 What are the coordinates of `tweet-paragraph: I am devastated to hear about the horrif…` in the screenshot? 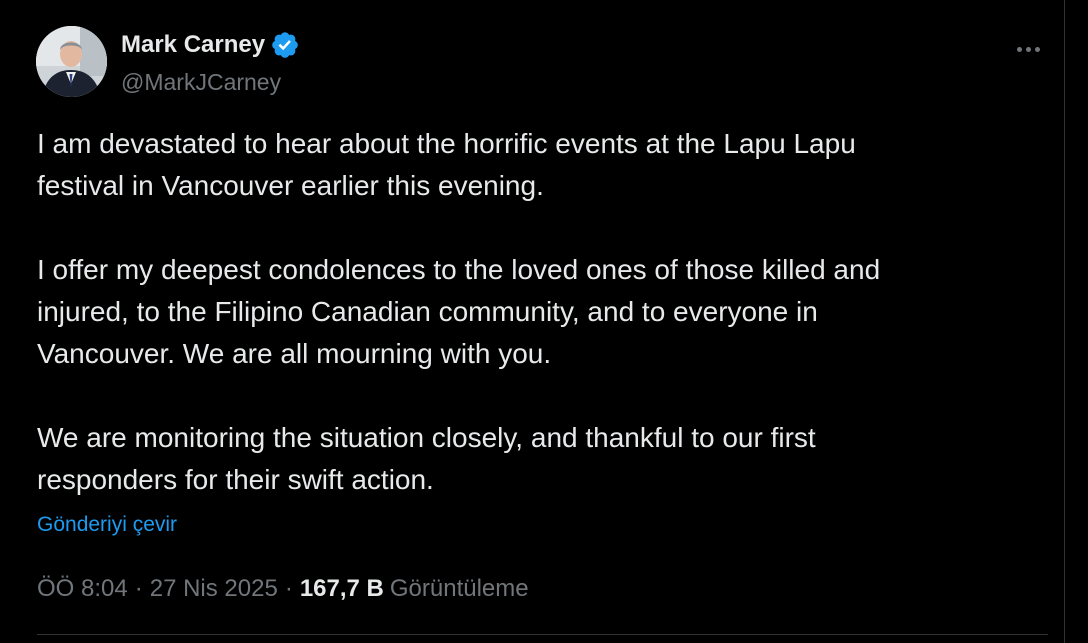 It's located at (446, 164).